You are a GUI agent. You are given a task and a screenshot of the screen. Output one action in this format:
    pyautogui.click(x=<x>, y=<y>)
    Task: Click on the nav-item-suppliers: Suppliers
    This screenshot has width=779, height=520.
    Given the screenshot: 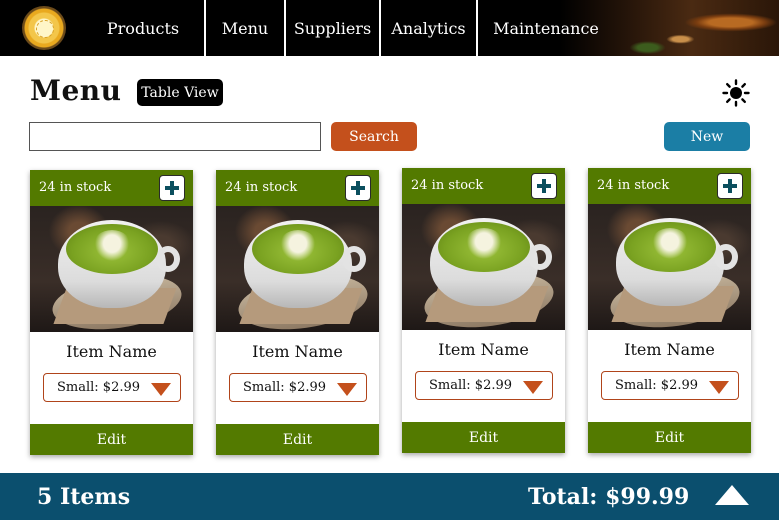 What is the action you would take?
    pyautogui.click(x=331, y=28)
    